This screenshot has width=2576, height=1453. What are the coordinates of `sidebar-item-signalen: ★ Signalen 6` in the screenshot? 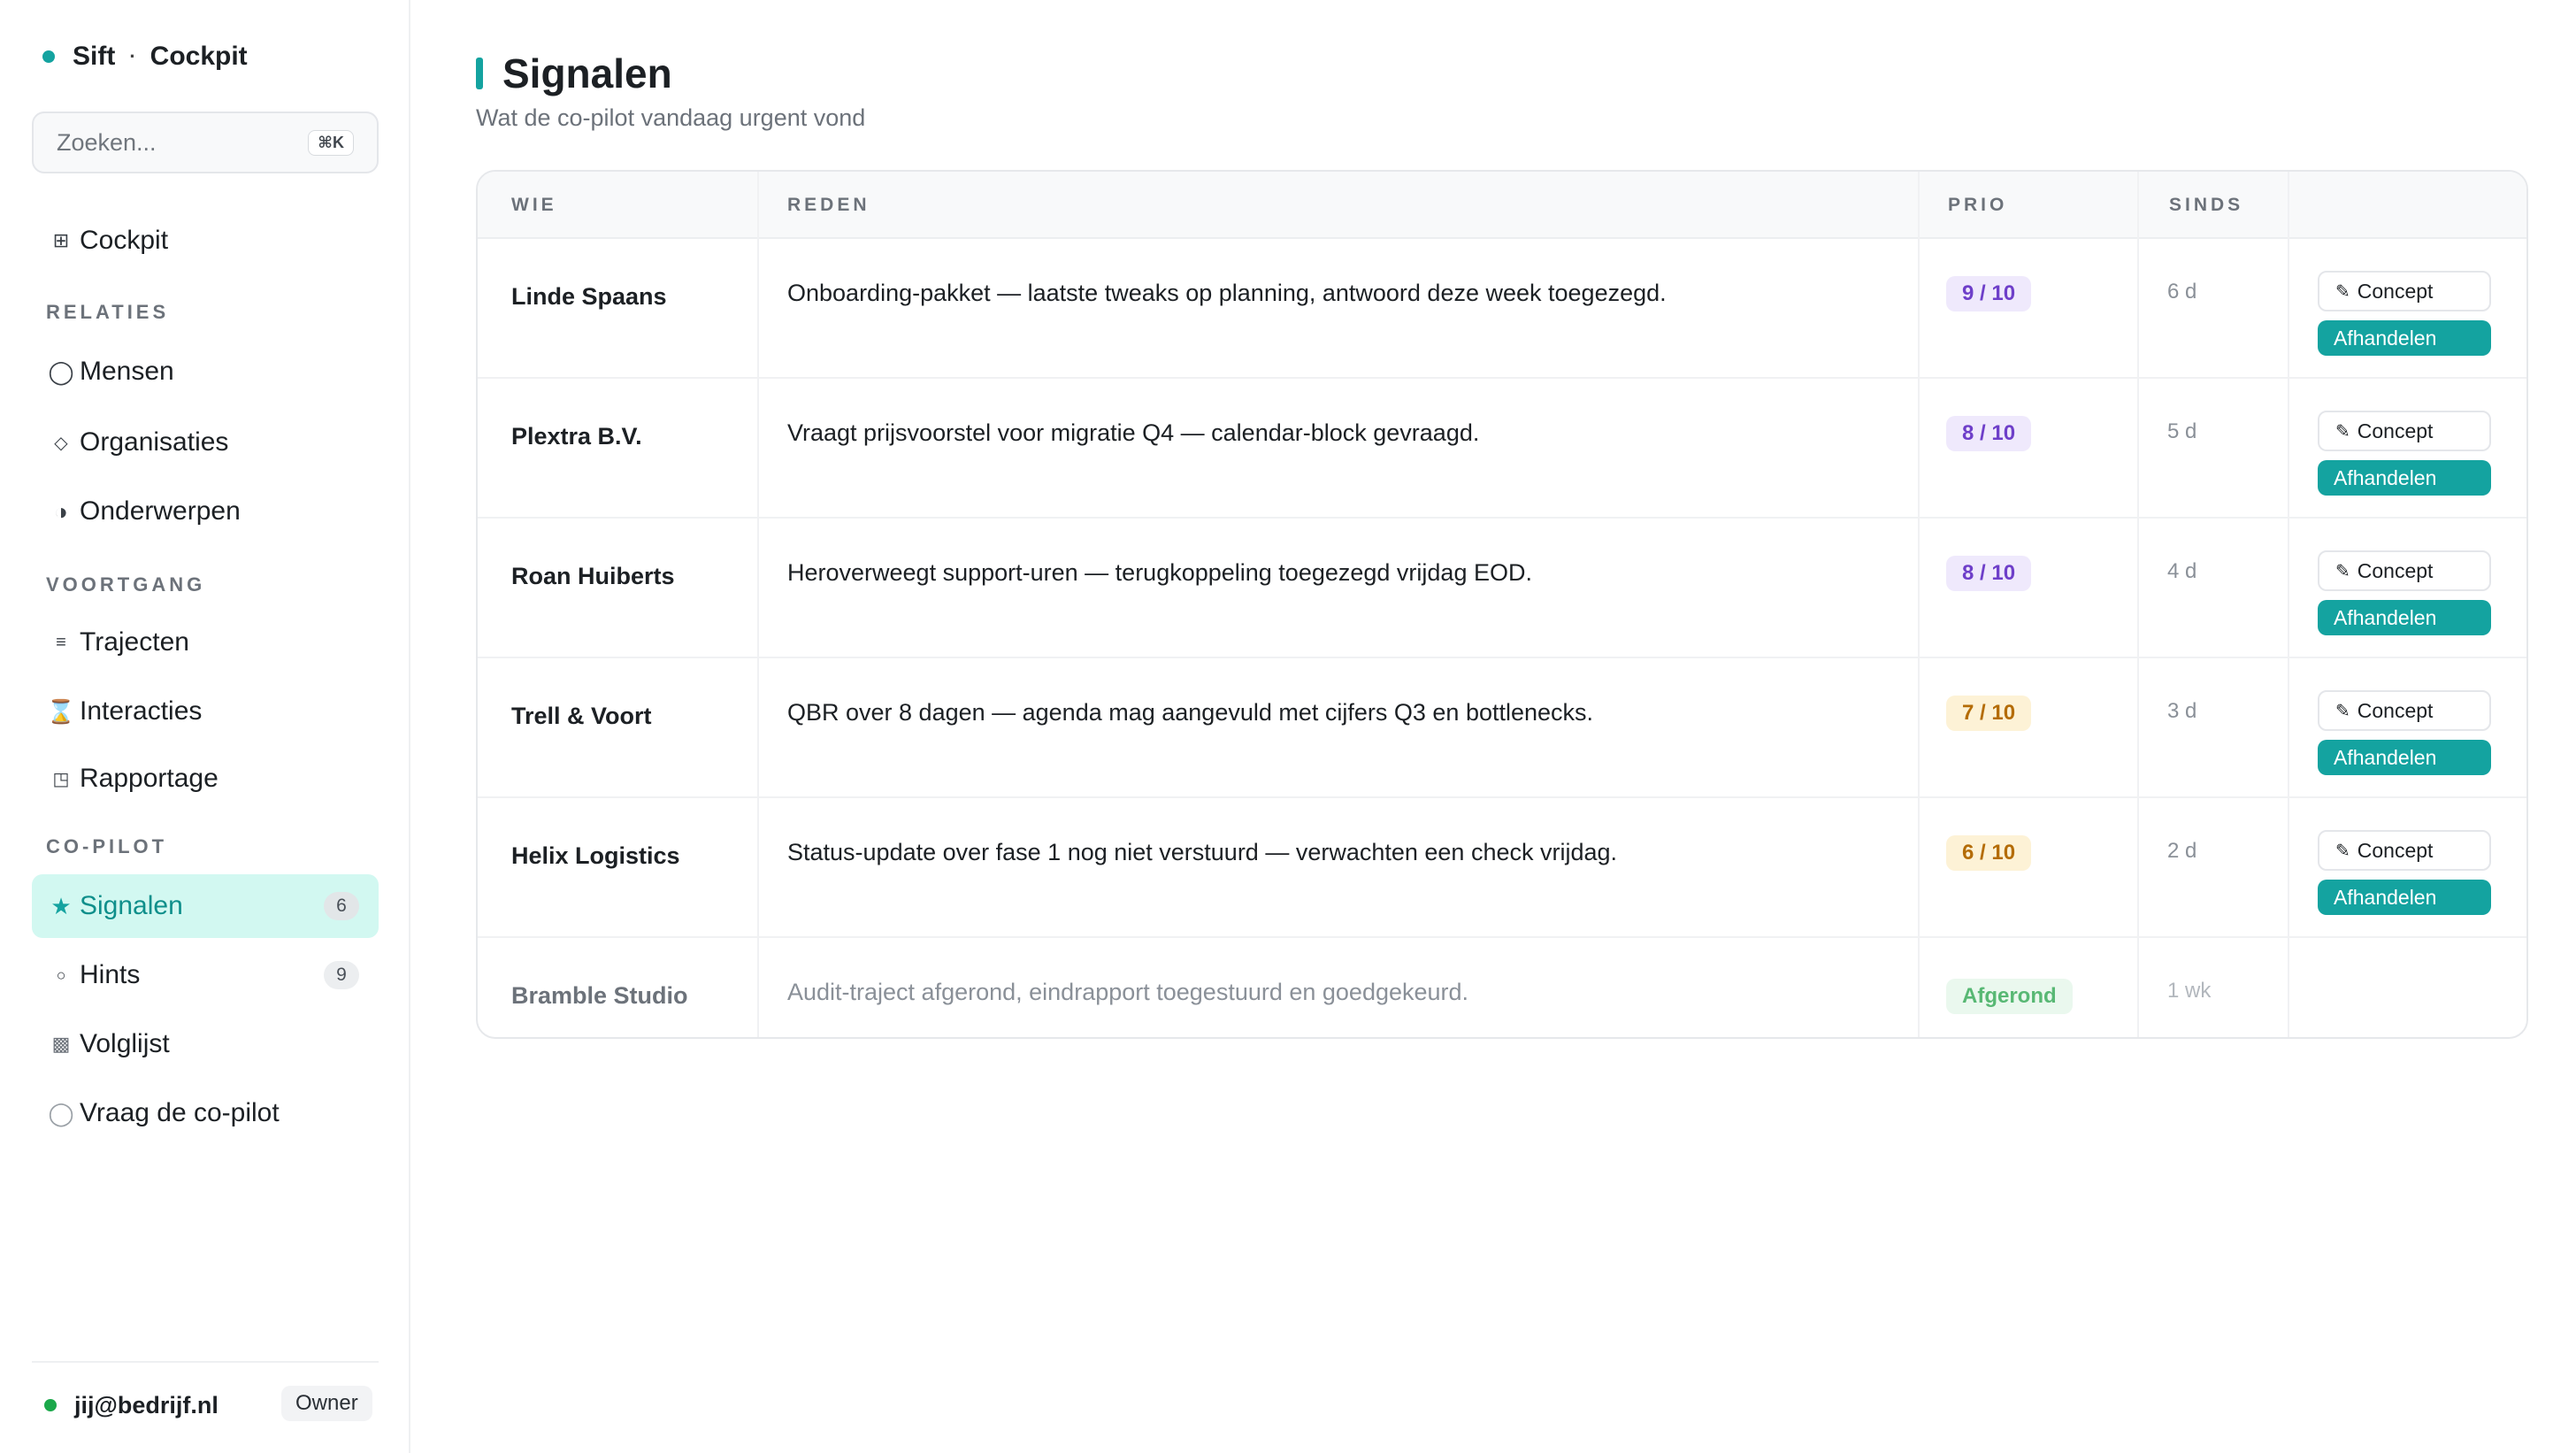 It's located at (205, 906).